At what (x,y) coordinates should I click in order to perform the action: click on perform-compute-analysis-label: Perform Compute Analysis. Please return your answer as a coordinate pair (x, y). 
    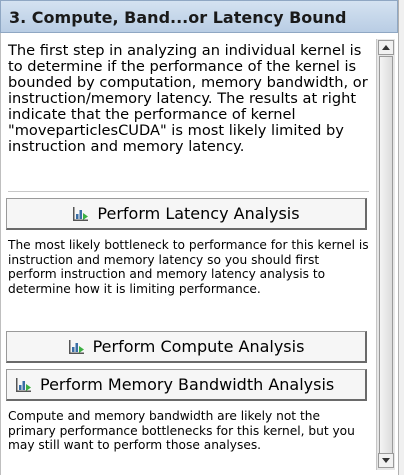
    Looking at the image, I should click on (198, 346).